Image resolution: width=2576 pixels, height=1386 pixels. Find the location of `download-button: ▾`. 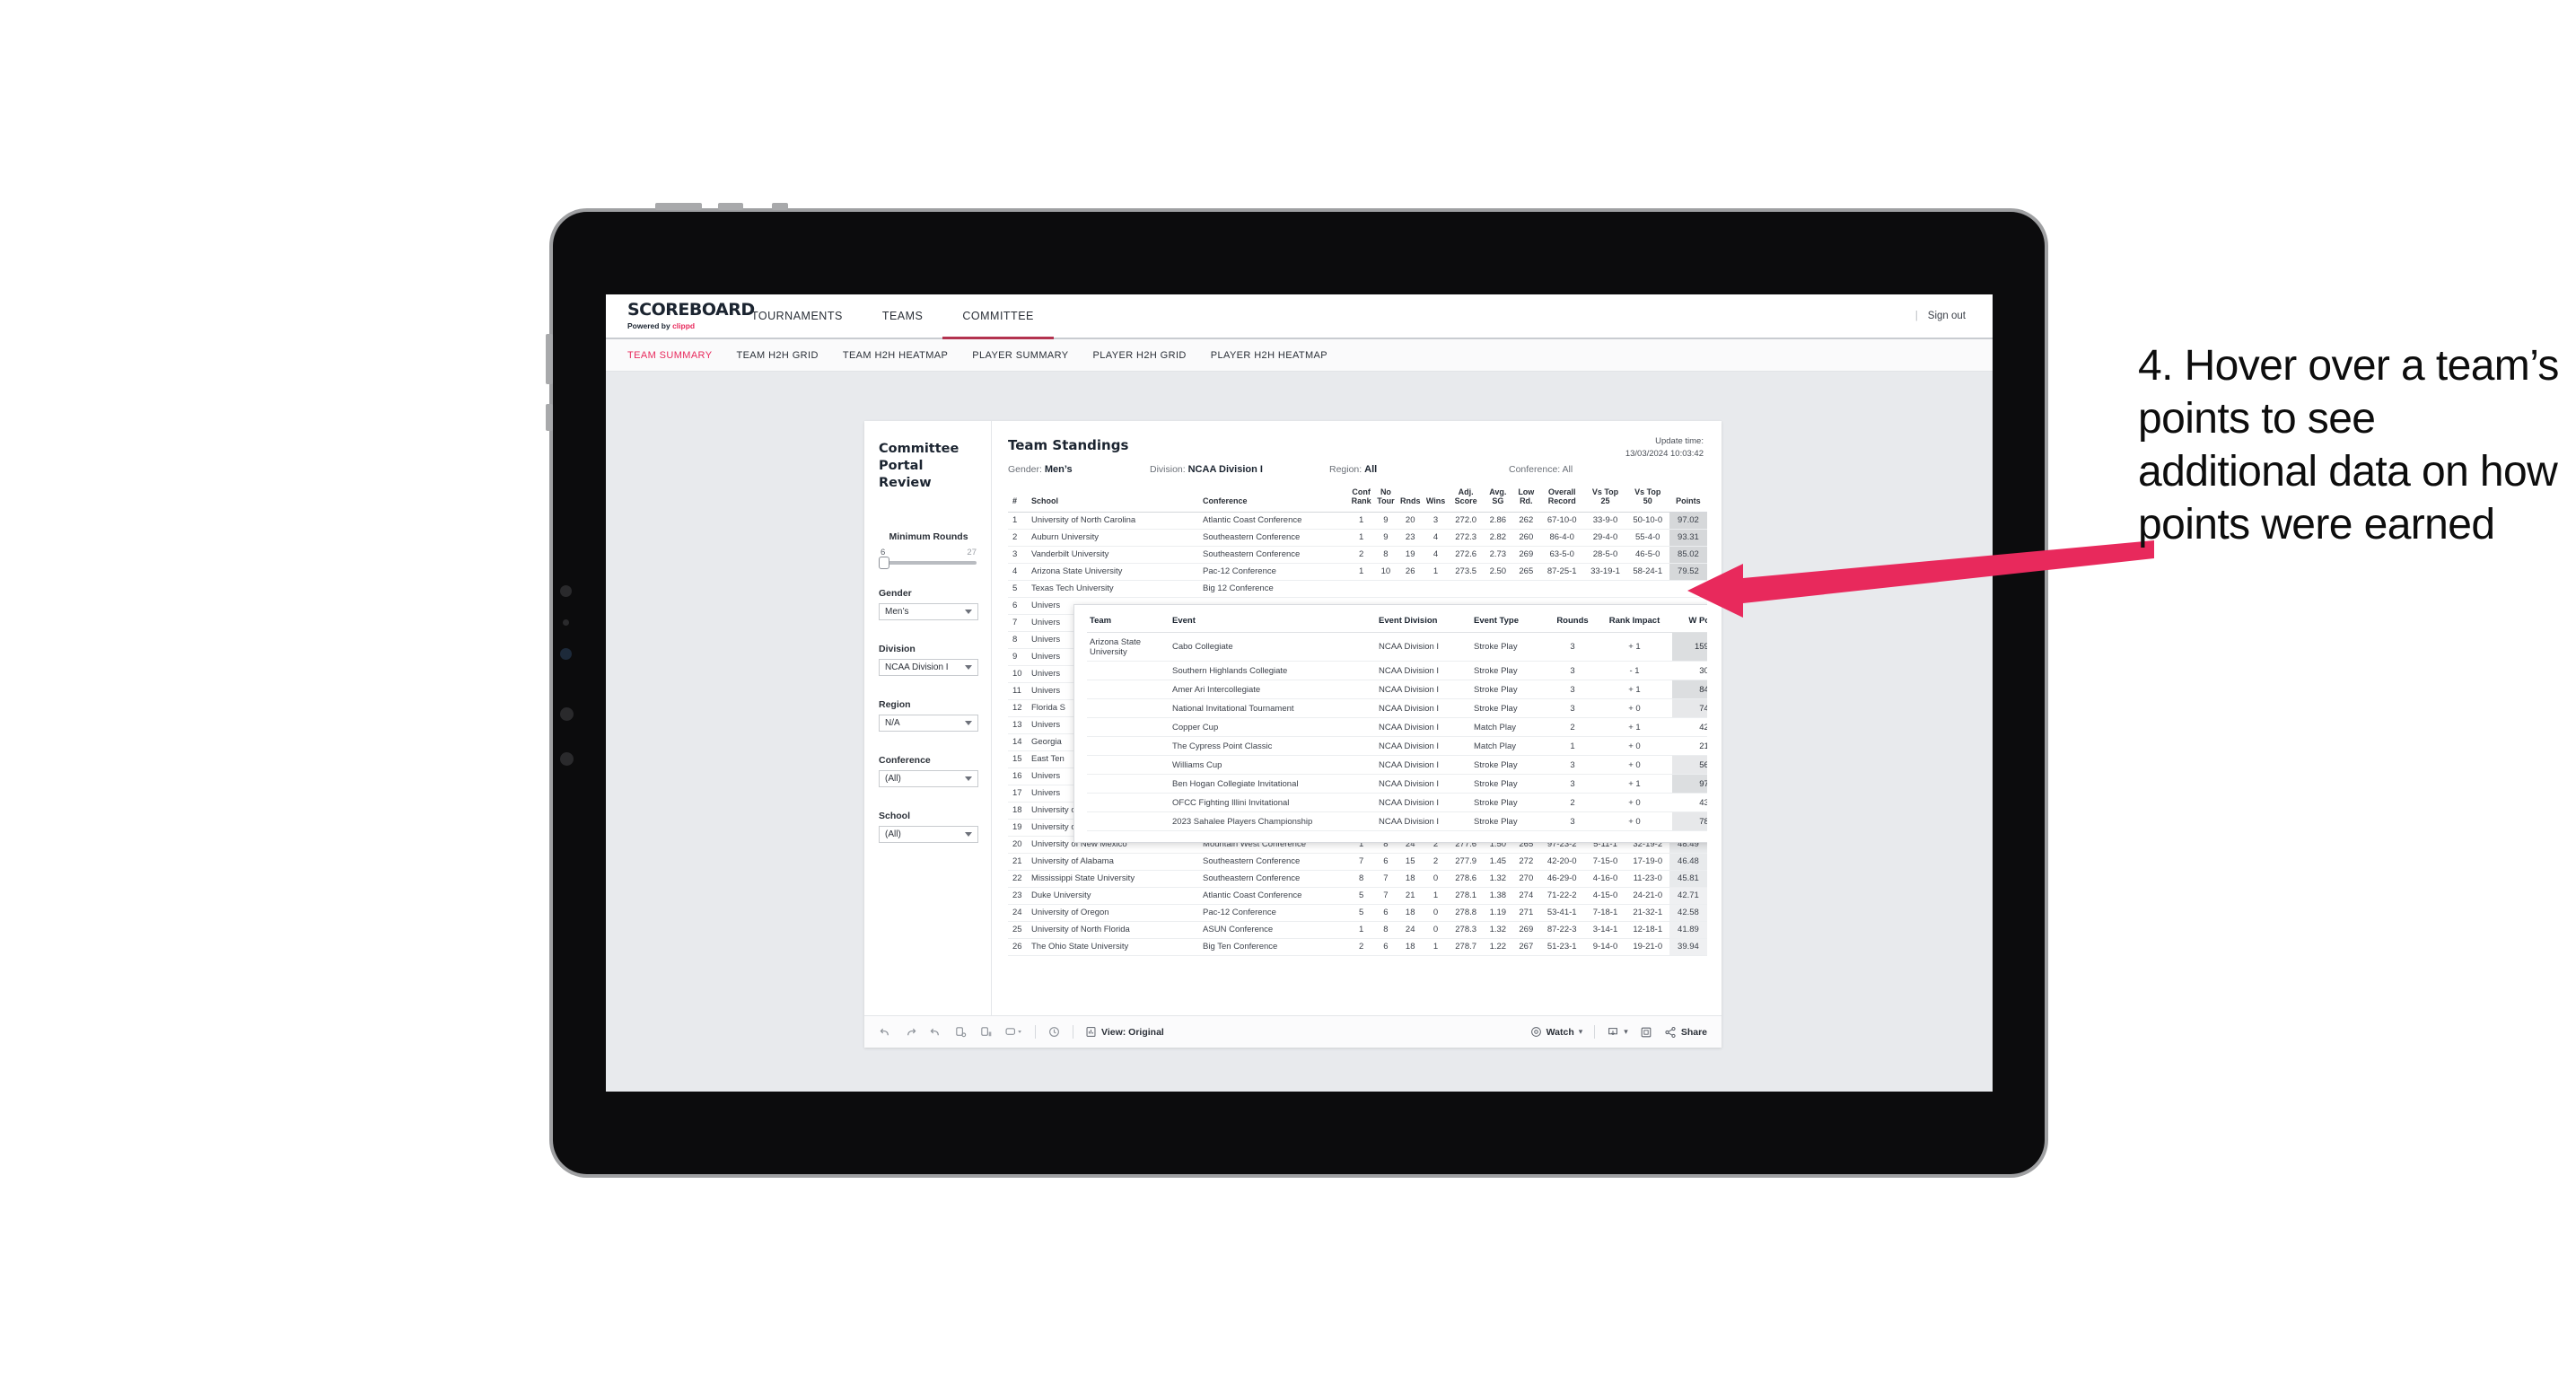

download-button: ▾ is located at coordinates (1617, 1032).